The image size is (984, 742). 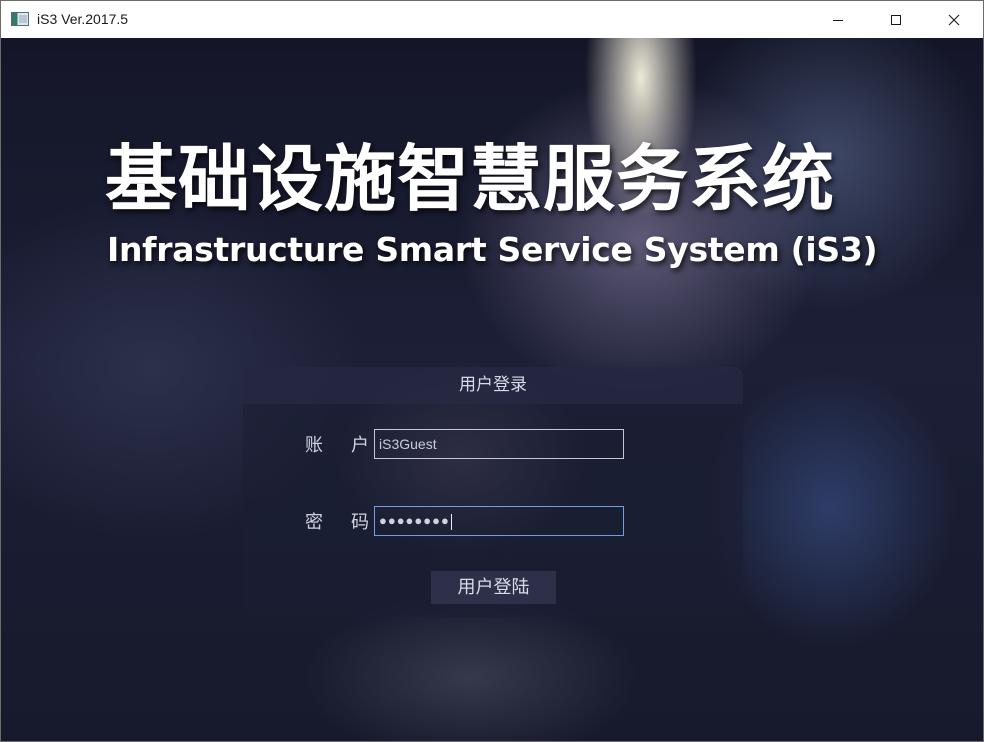 I want to click on password-label: 密 码, so click(x=337, y=521).